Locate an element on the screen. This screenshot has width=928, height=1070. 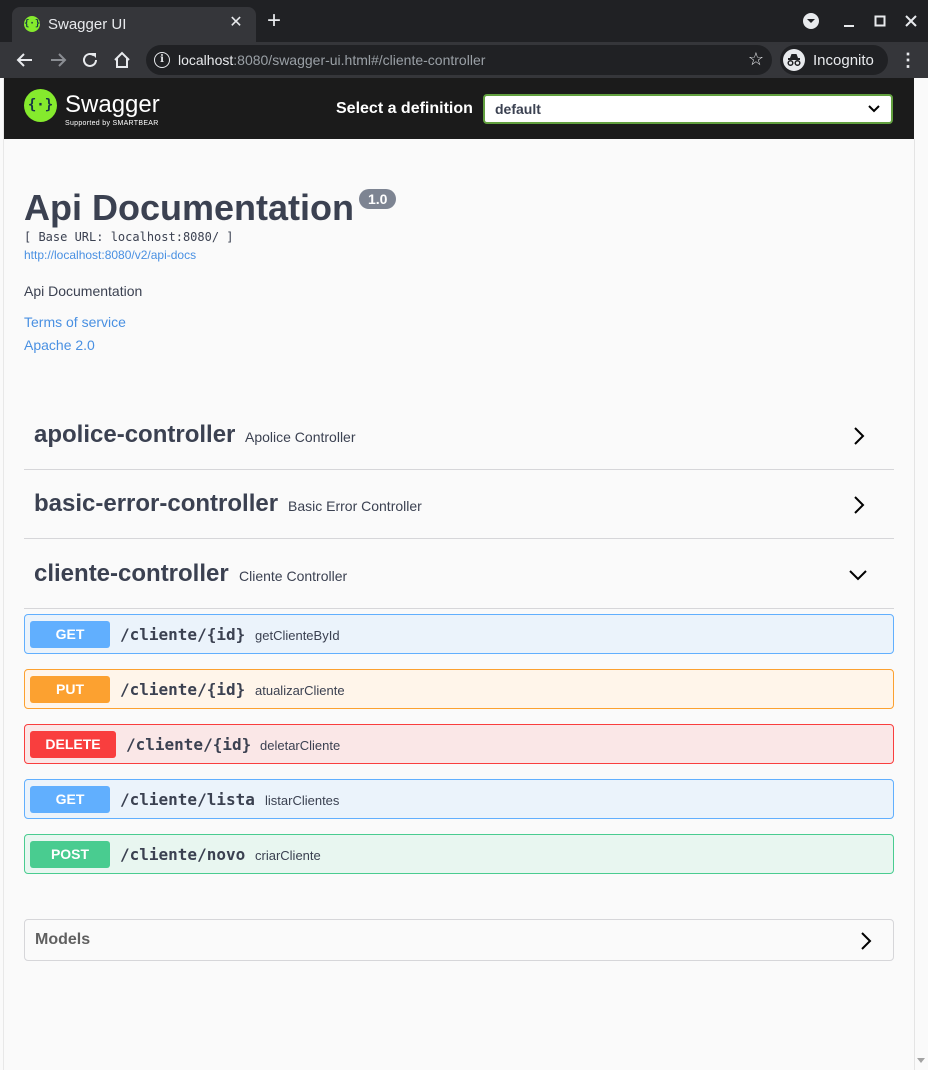
scroll-down-arrow-icon is located at coordinates (921, 1060).